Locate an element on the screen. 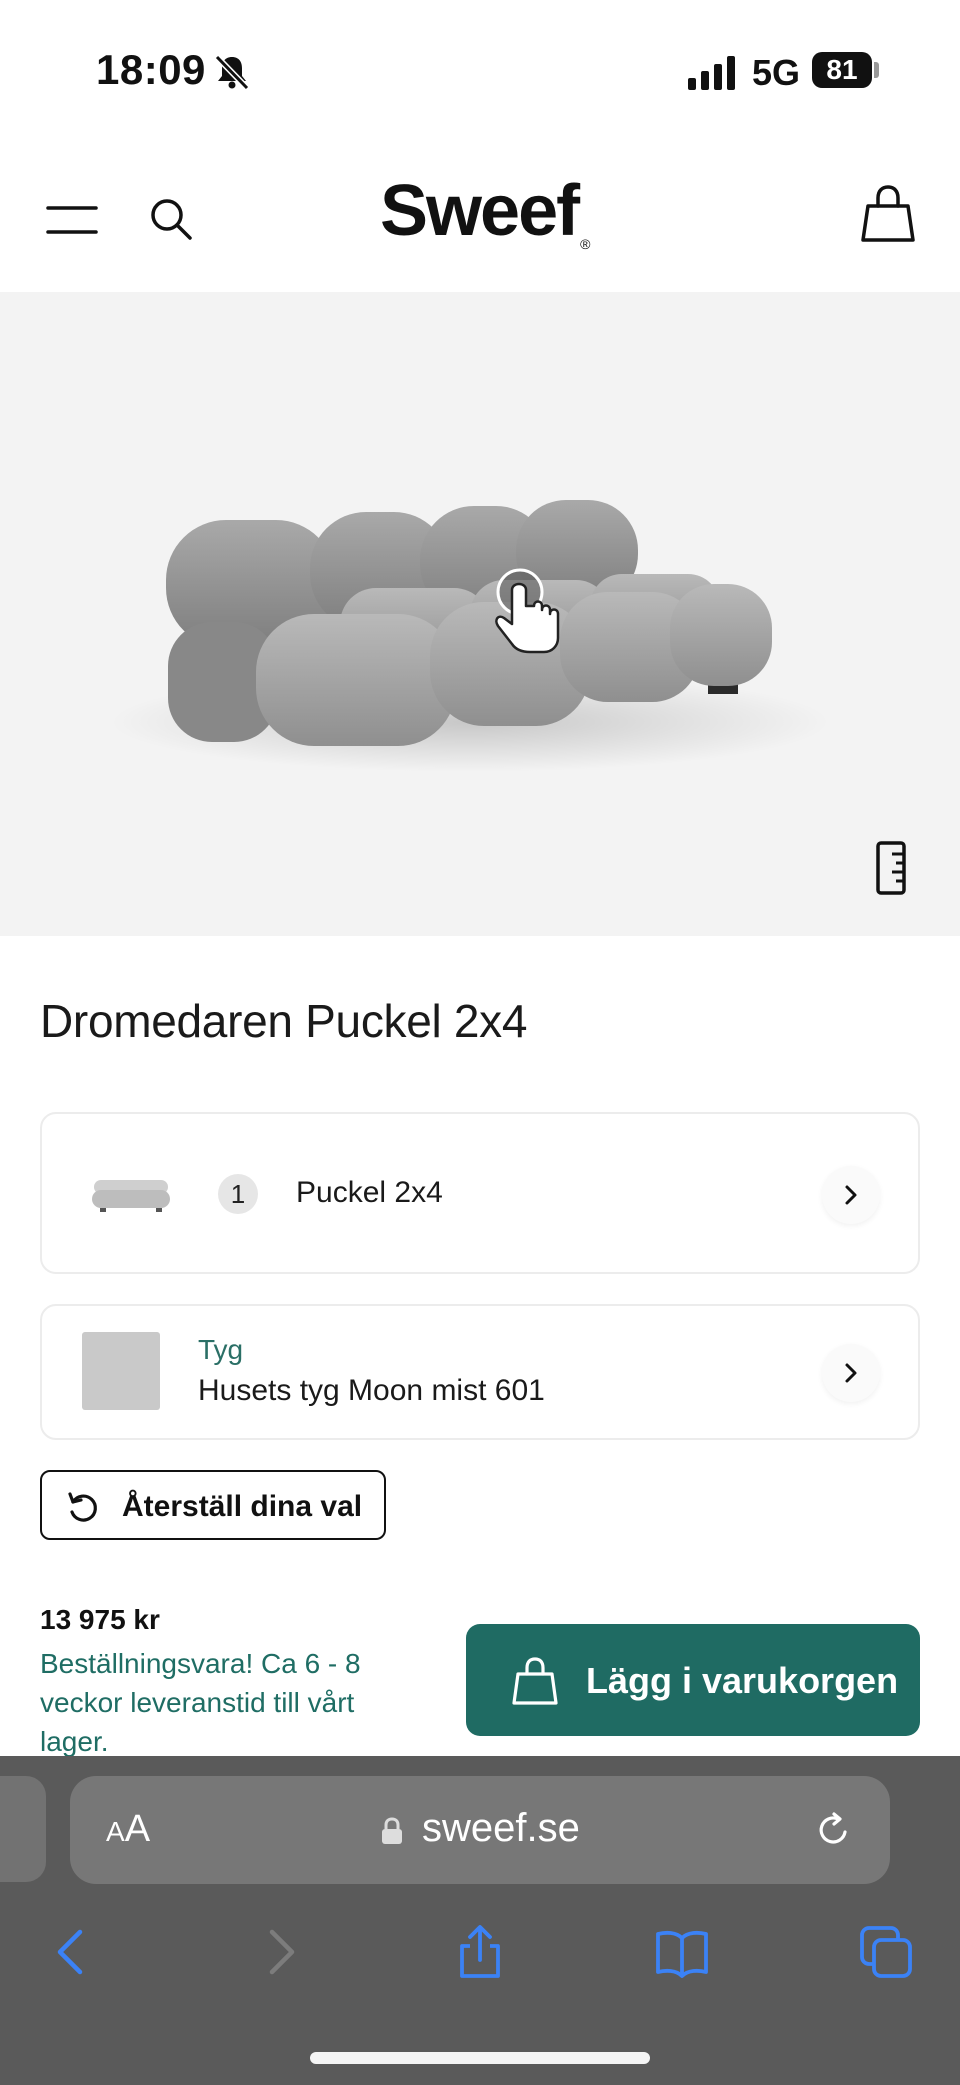 This screenshot has width=960, height=2085. search-icon is located at coordinates (171, 219).